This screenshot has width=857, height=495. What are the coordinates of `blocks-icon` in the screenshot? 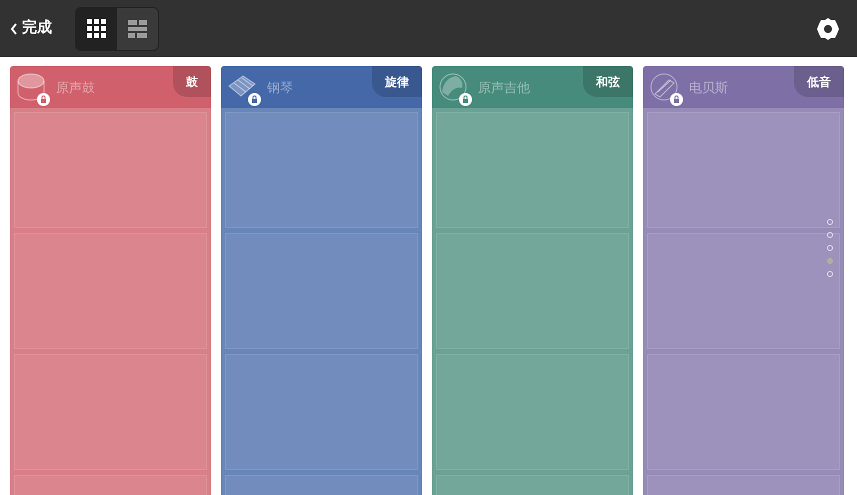 It's located at (137, 29).